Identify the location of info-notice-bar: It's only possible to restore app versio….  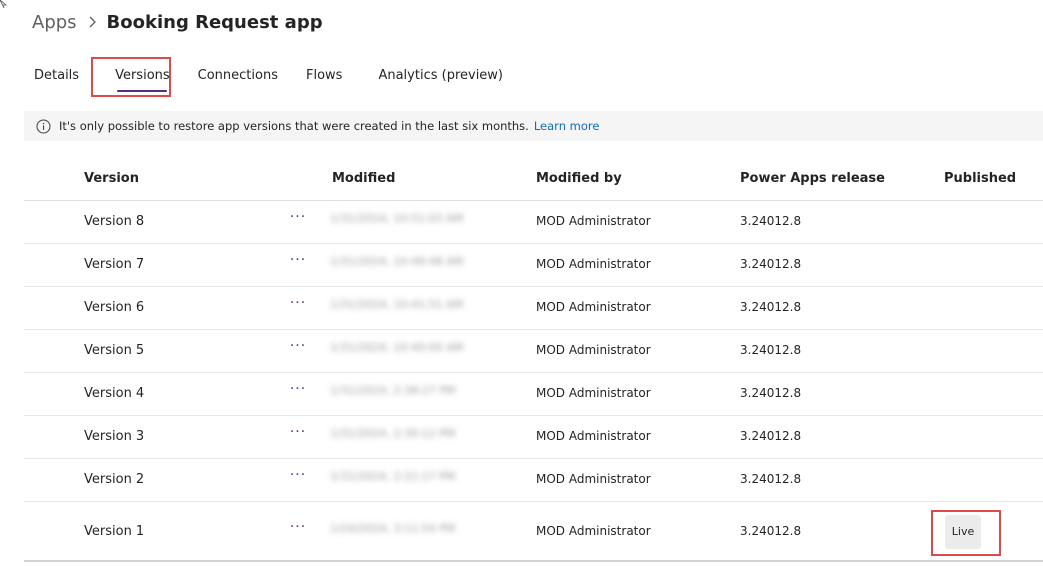
(533, 126).